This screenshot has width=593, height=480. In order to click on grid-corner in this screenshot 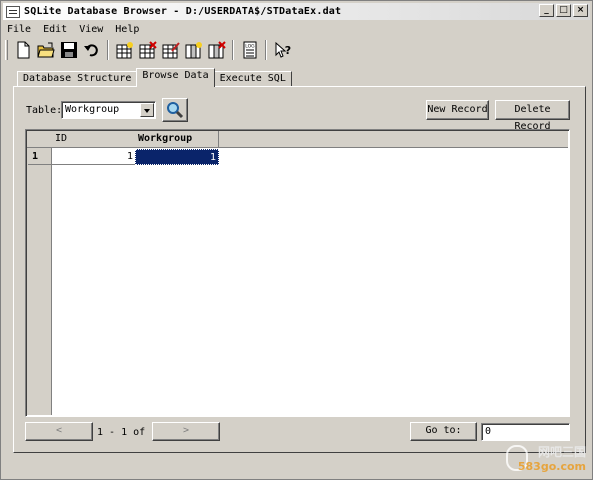, I will do `click(40, 139)`.